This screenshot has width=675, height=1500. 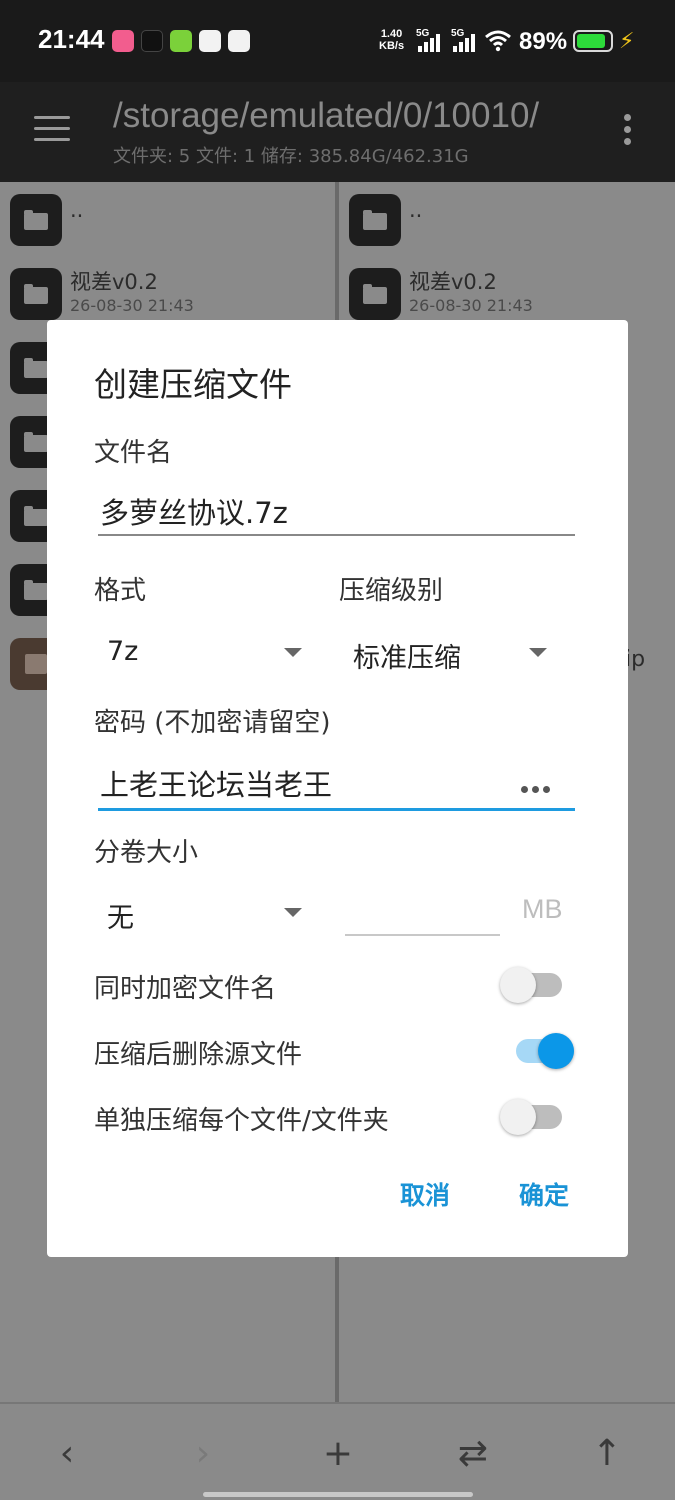 I want to click on filename-underline, so click(x=336, y=535).